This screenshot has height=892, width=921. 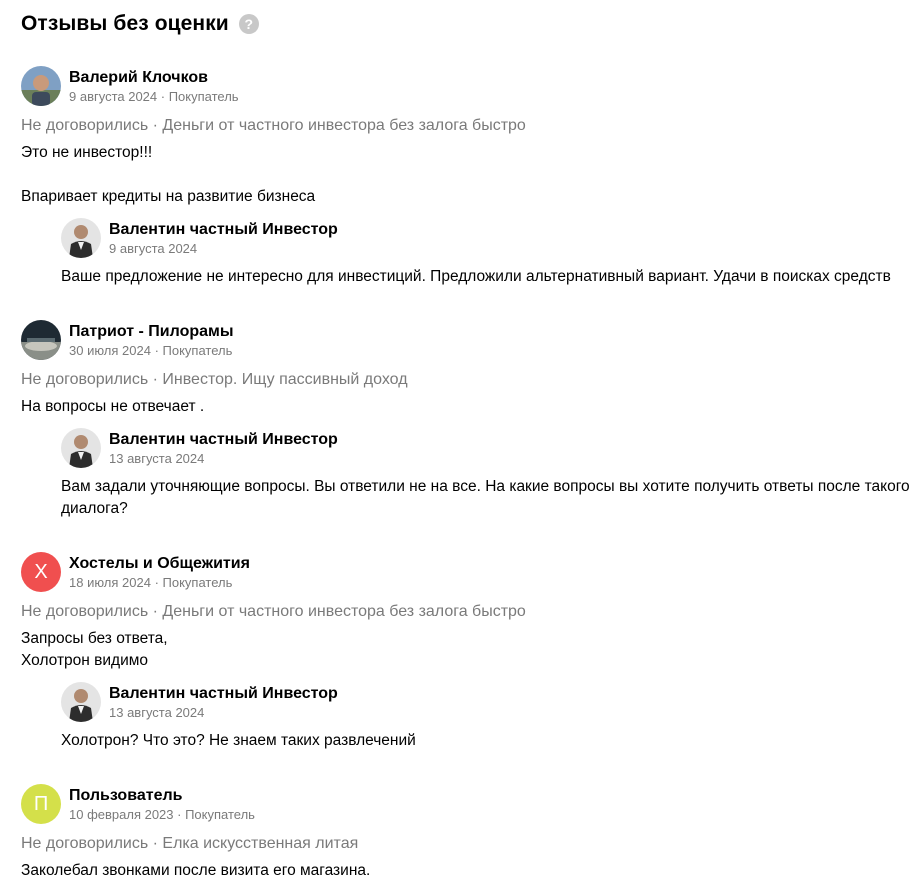 I want to click on review-meta: 10 февраля 2023 · Покупатель, so click(x=162, y=814).